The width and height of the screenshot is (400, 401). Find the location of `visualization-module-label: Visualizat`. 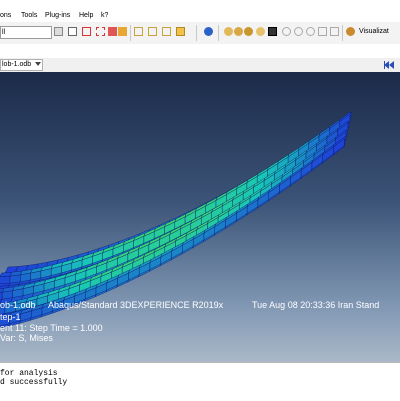

visualization-module-label: Visualizat is located at coordinates (379, 32).